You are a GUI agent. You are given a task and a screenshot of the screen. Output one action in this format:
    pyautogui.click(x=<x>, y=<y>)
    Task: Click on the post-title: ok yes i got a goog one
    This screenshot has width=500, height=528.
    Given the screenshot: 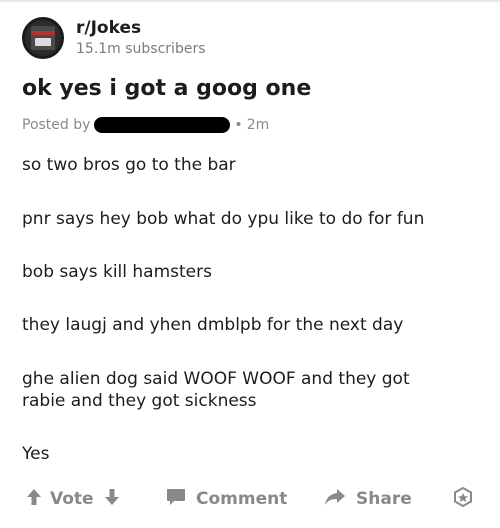 What is the action you would take?
    pyautogui.click(x=166, y=88)
    